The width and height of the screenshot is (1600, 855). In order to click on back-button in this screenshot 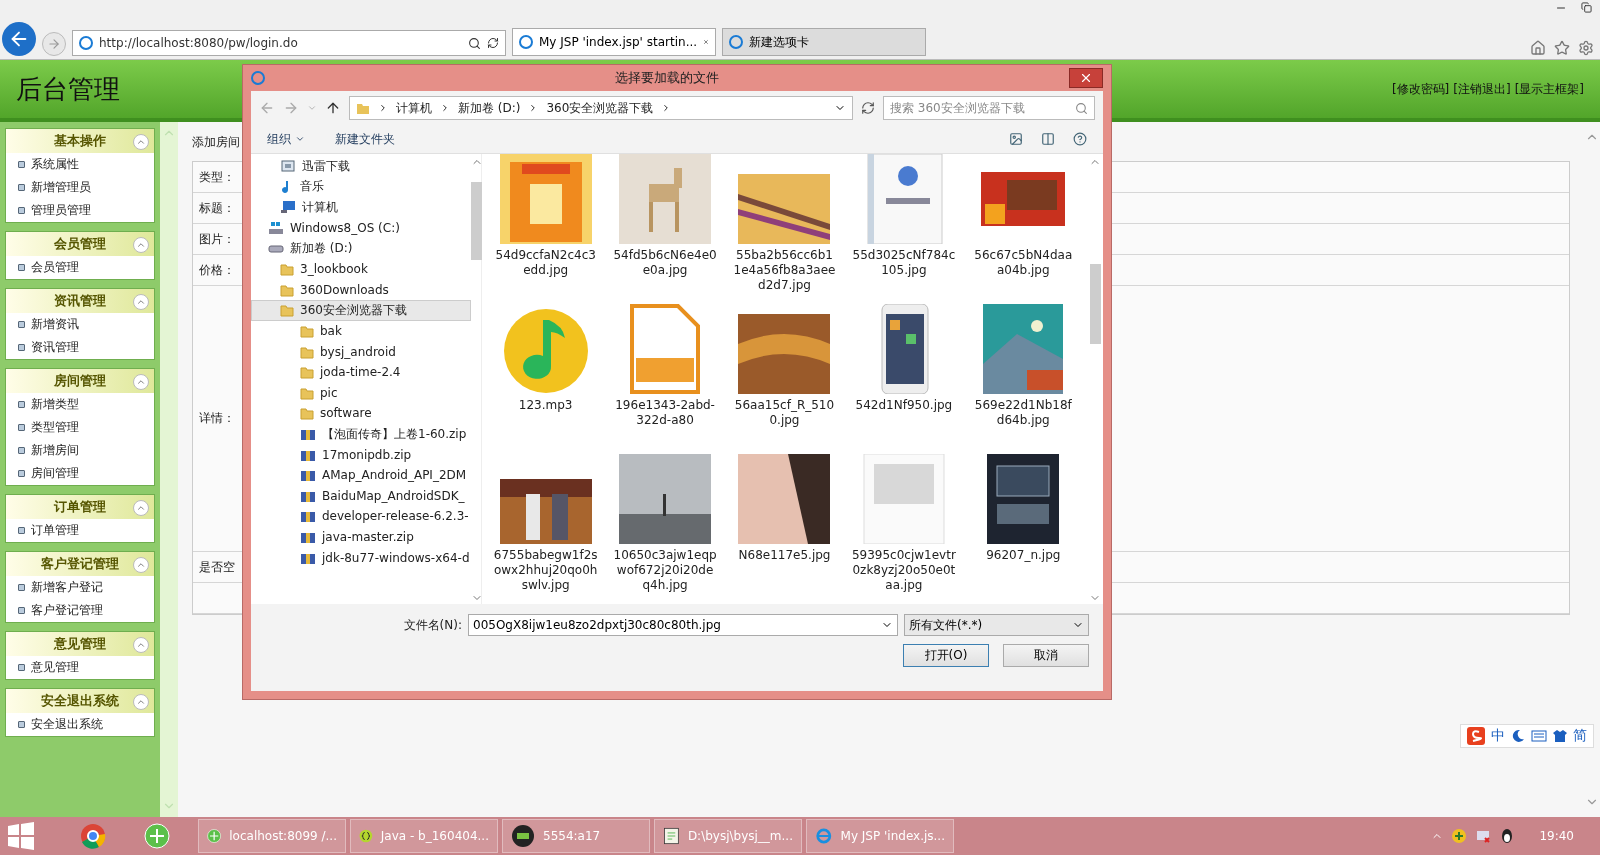, I will do `click(19, 39)`.